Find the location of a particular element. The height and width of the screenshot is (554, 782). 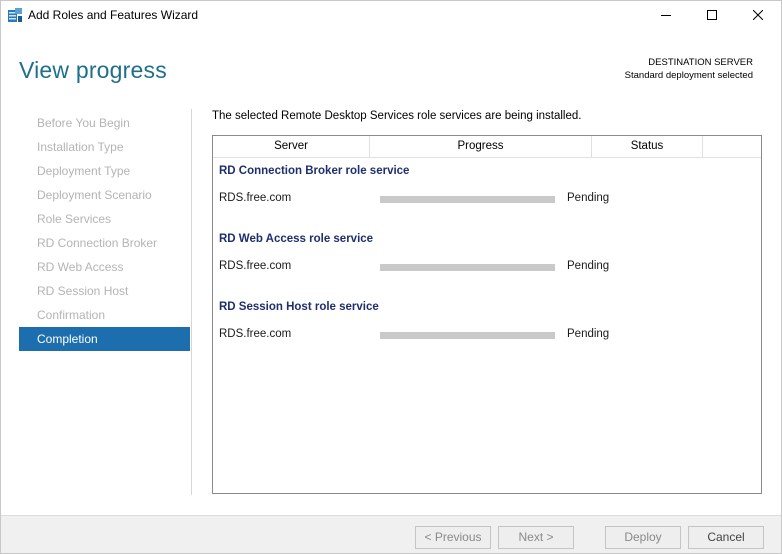

wizard-footer: < Previous Next > Deploy Cancel is located at coordinates (391, 534).